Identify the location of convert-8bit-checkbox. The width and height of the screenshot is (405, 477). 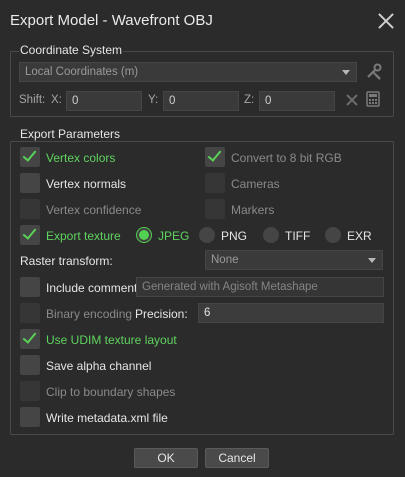
(215, 157).